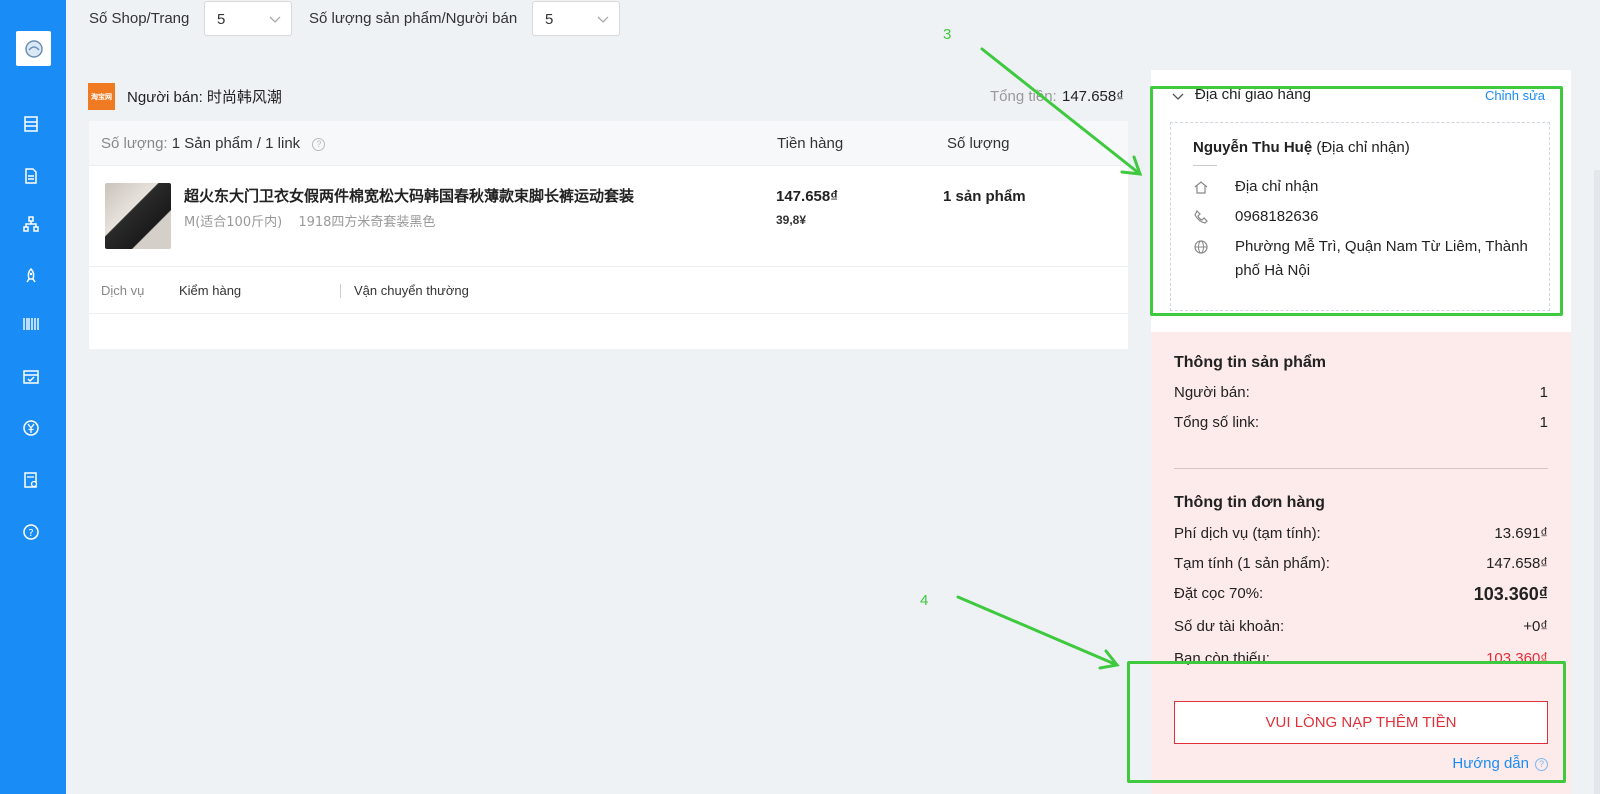  Describe the element at coordinates (139, 18) in the screenshot. I see `shop-per-page-label: Số Shop/Trang` at that location.